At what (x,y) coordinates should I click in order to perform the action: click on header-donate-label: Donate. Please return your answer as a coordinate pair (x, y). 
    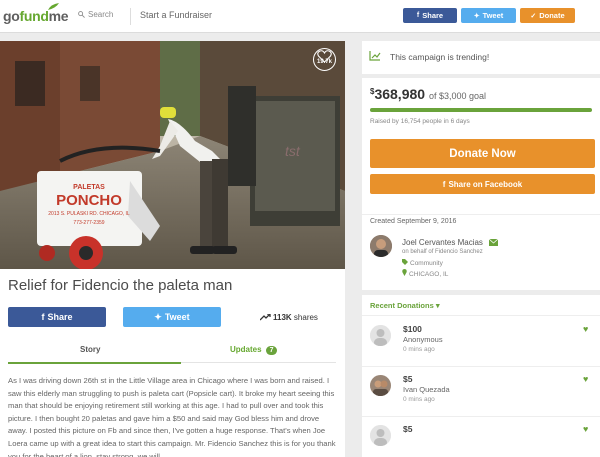
    Looking at the image, I should click on (552, 15).